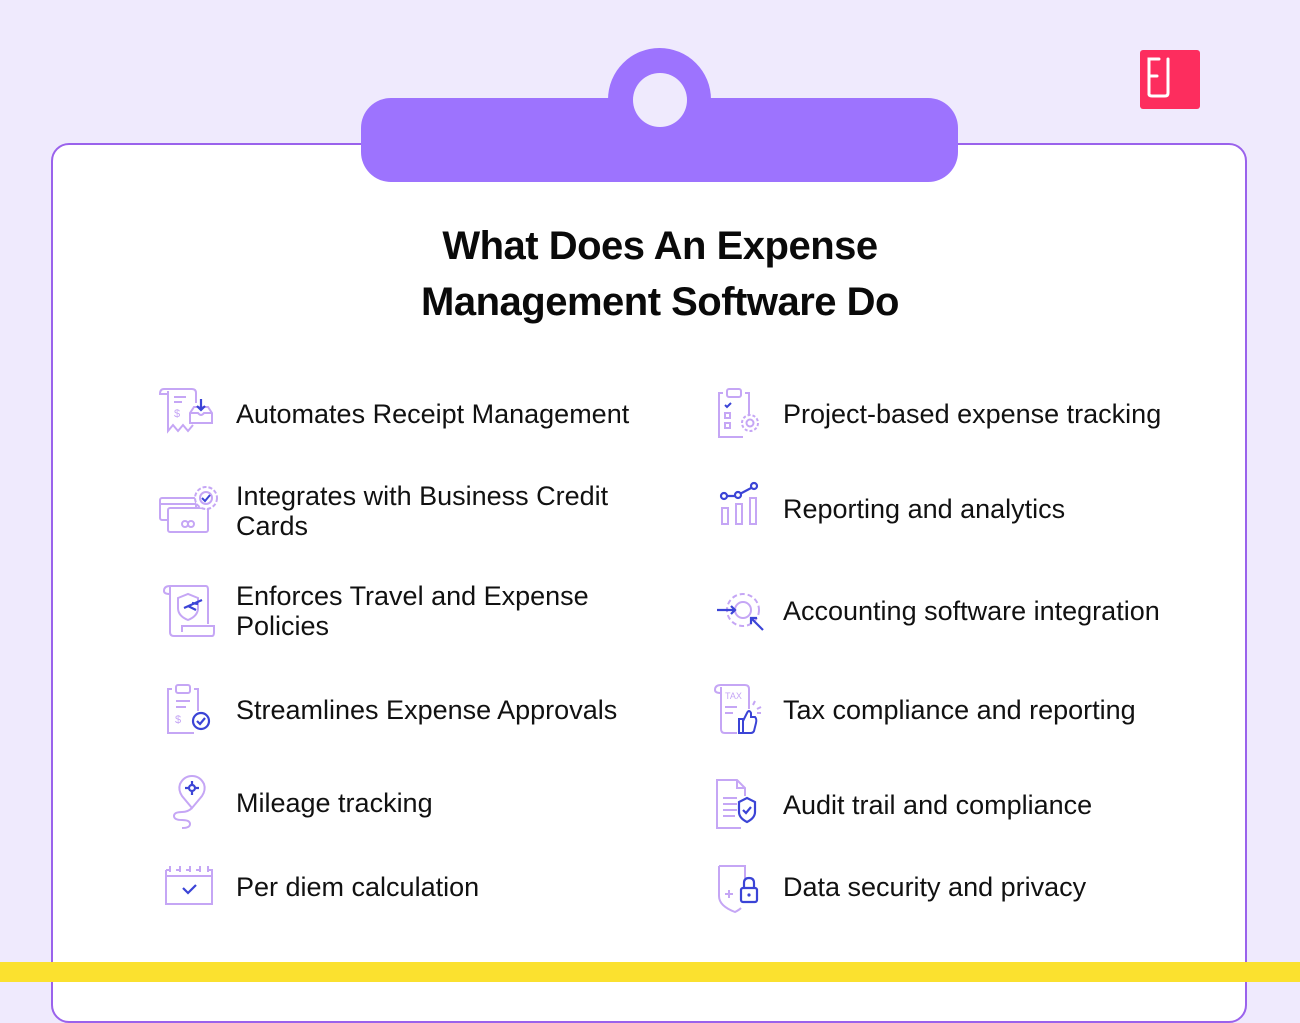 Image resolution: width=1300 pixels, height=1023 pixels. I want to click on feature-item: Per diem calculation, so click(397, 887).